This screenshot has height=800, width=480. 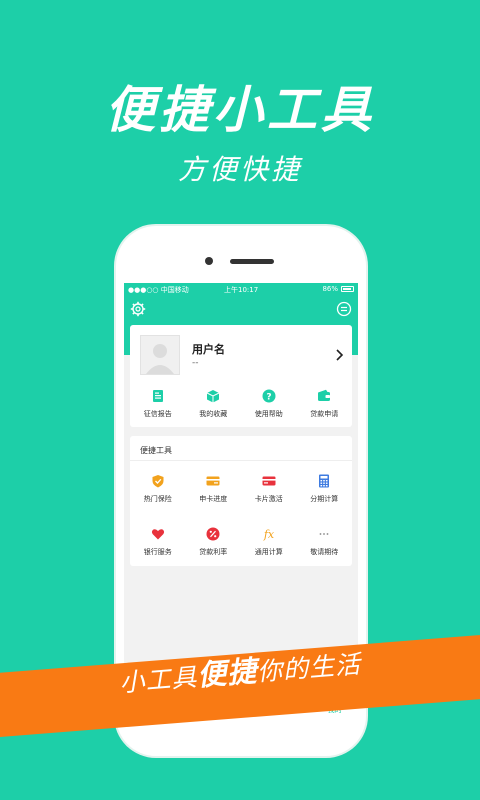 I want to click on tools-row-2: 银行服务 贷款利率 fx 通用计算 敬请期待, so click(x=241, y=542).